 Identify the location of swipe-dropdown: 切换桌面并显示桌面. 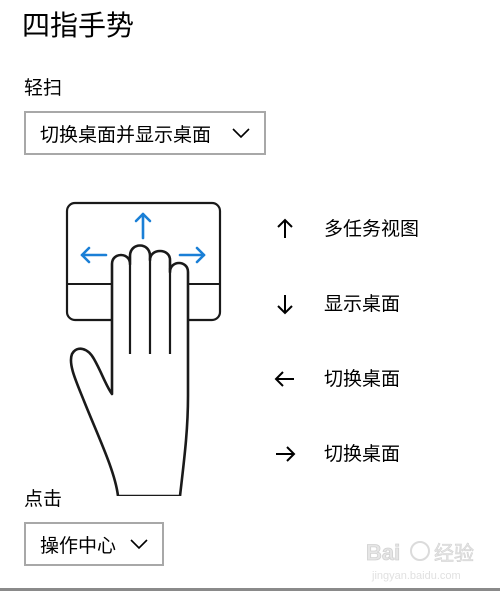
(145, 133).